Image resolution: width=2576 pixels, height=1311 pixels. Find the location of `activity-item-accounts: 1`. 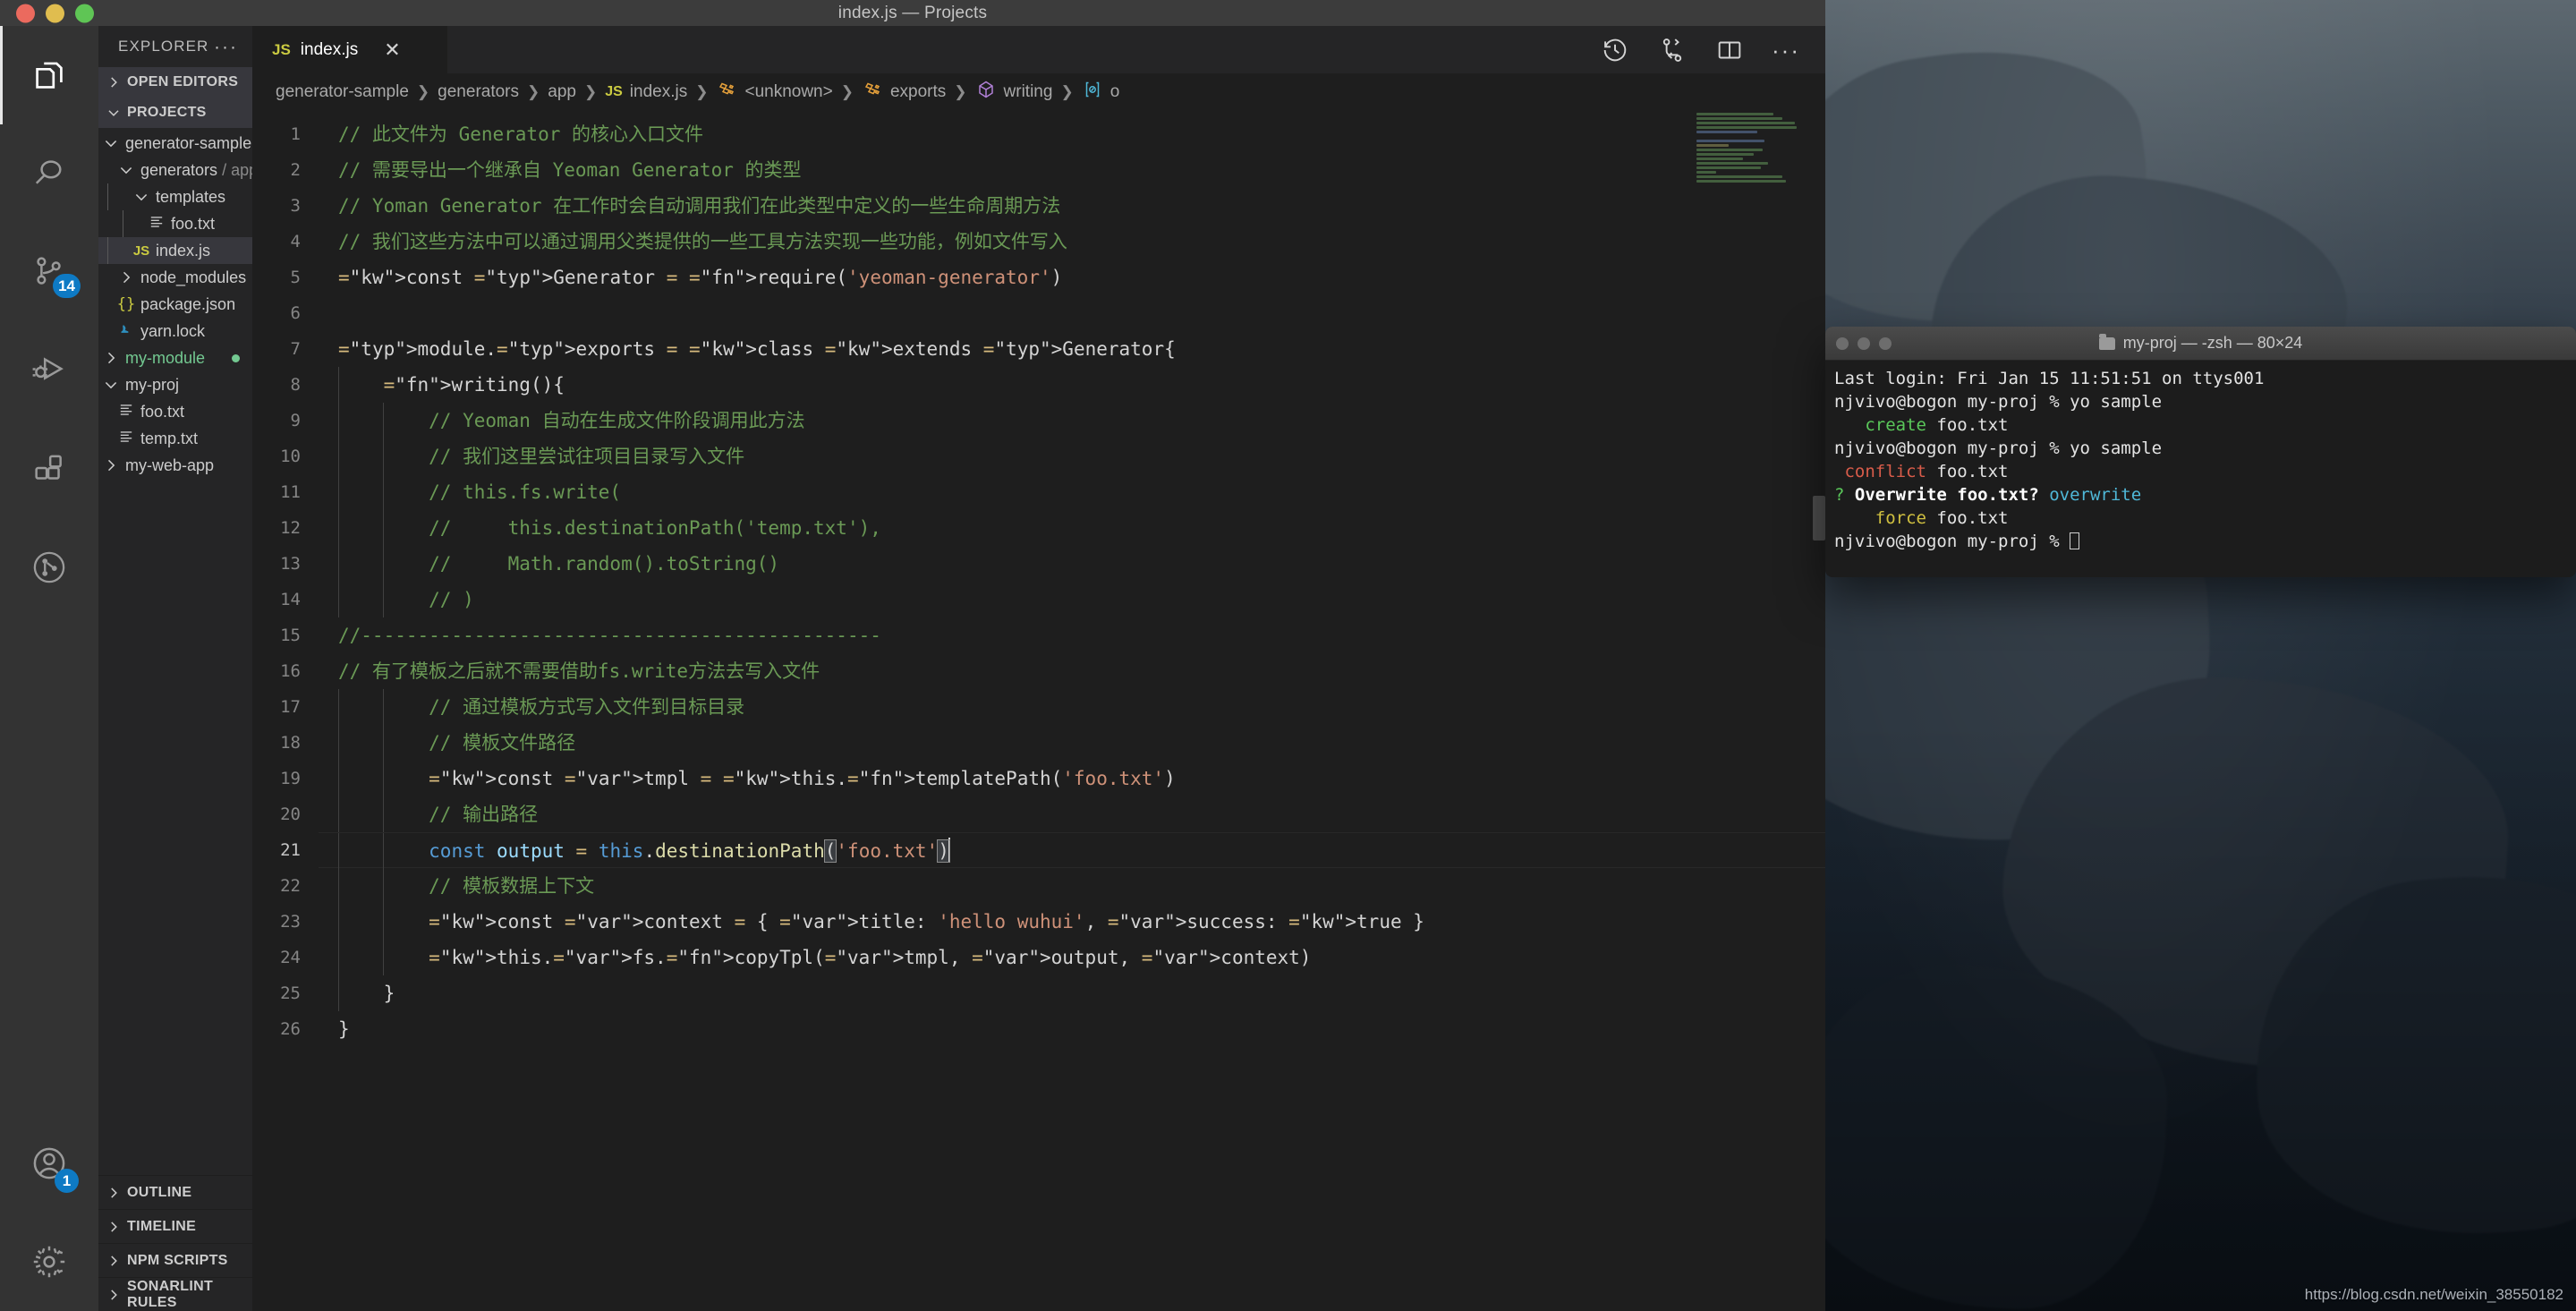

activity-item-accounts: 1 is located at coordinates (49, 1163).